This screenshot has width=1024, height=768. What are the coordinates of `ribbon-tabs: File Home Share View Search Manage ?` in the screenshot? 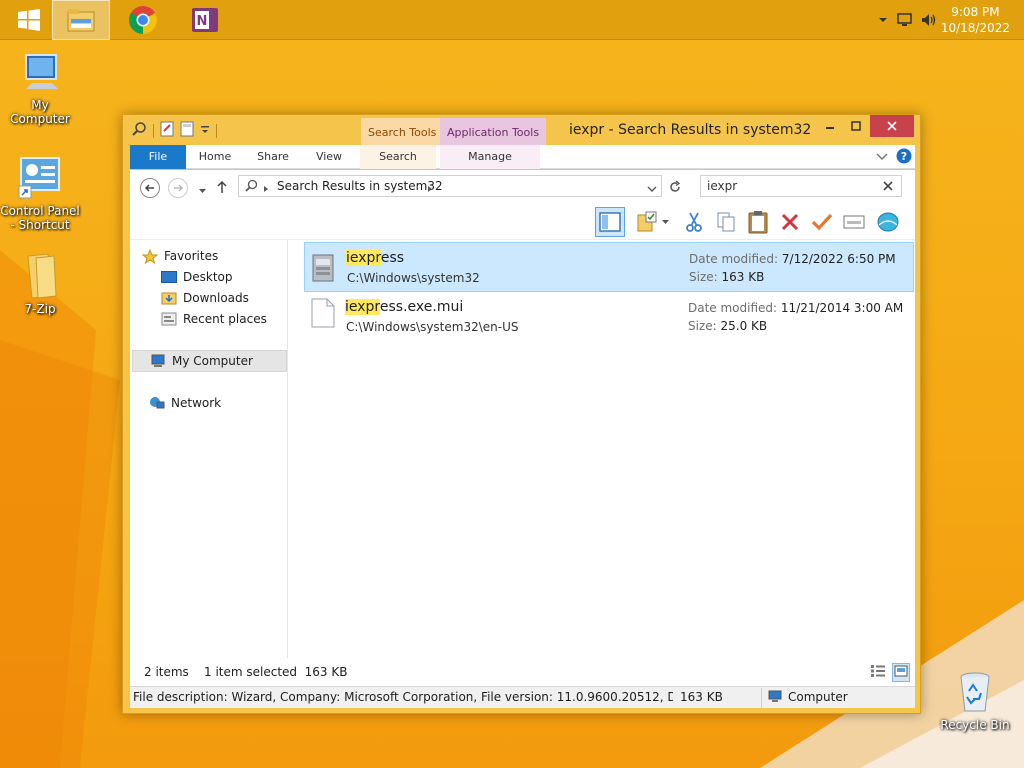 It's located at (522, 157).